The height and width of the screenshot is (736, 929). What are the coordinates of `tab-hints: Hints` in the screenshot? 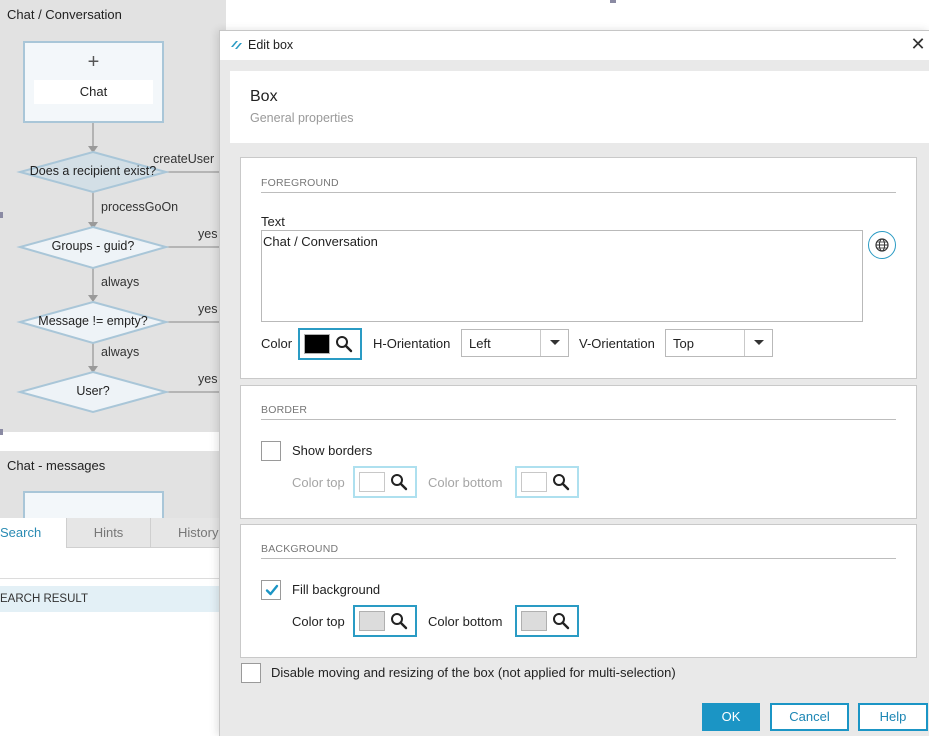 It's located at (108, 533).